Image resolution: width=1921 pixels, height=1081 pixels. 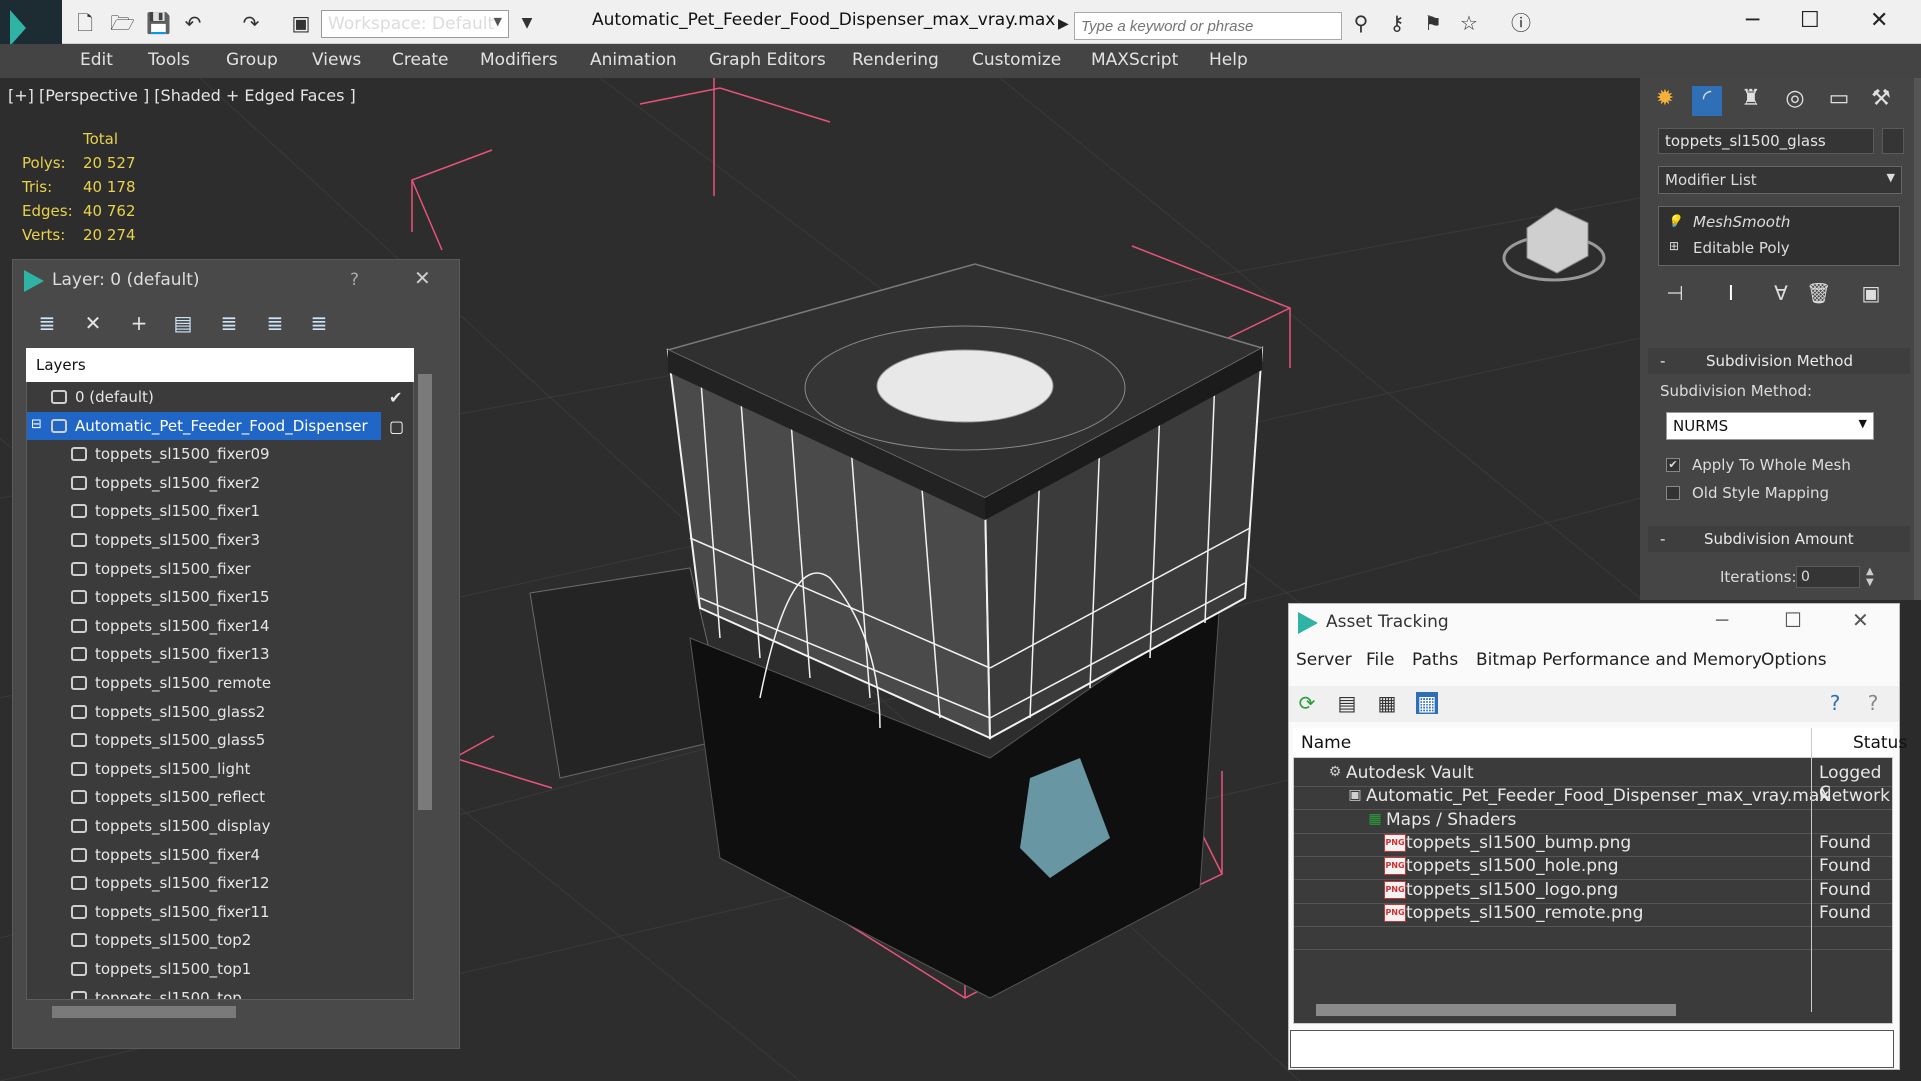 What do you see at coordinates (204, 712) in the screenshot?
I see `layer-row: toppets_sl1500_glass2` at bounding box center [204, 712].